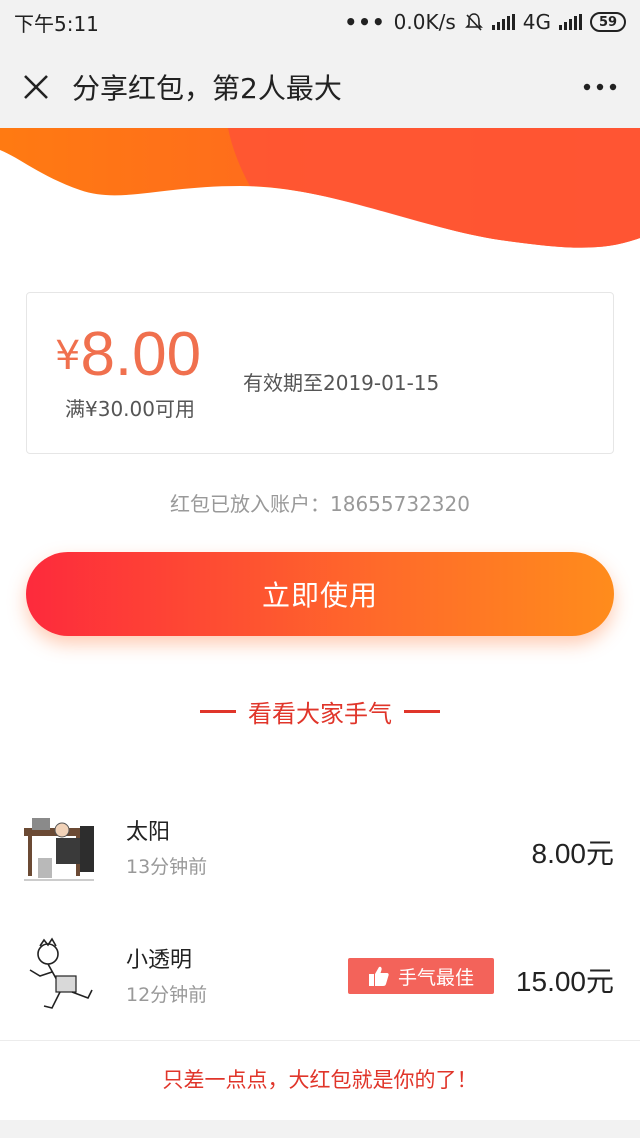  What do you see at coordinates (141, 354) in the screenshot?
I see `amount-value: 8.00` at bounding box center [141, 354].